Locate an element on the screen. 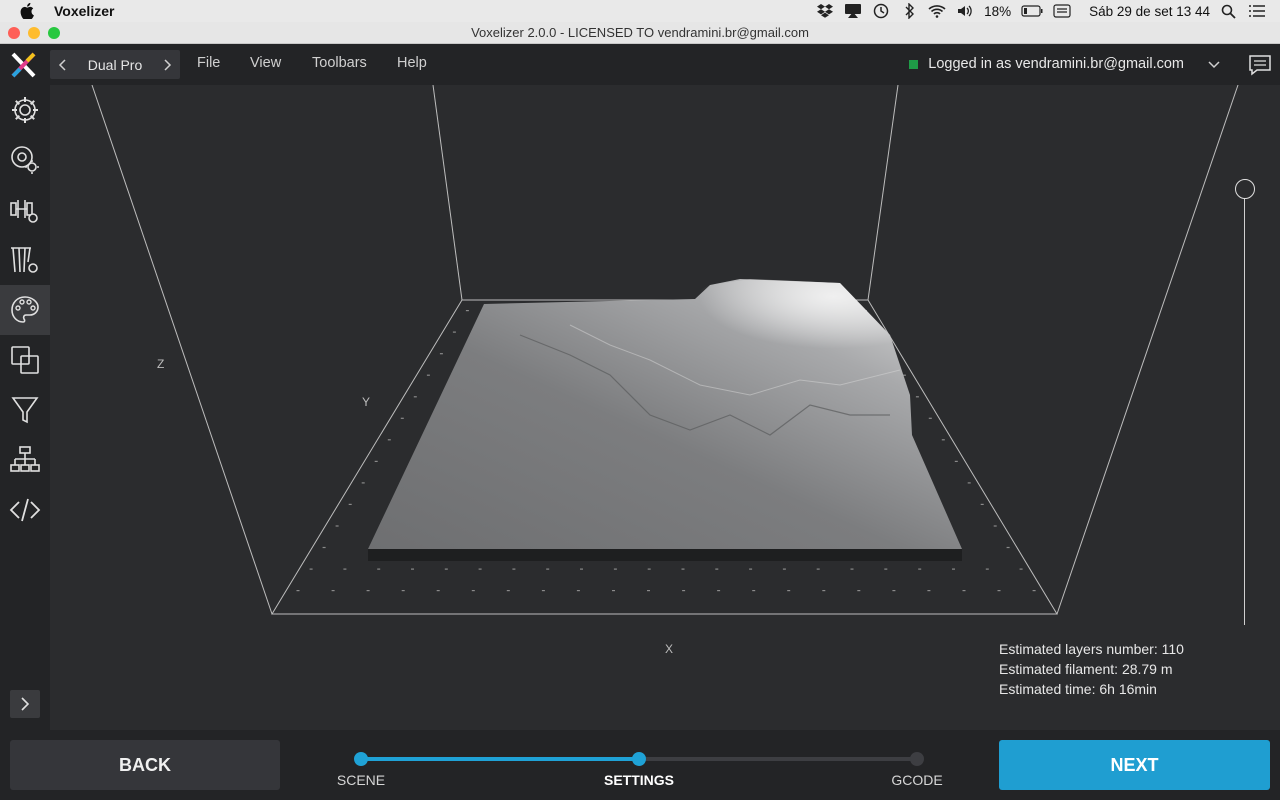 Image resolution: width=1280 pixels, height=800 pixels. step-dot-settings is located at coordinates (639, 759).